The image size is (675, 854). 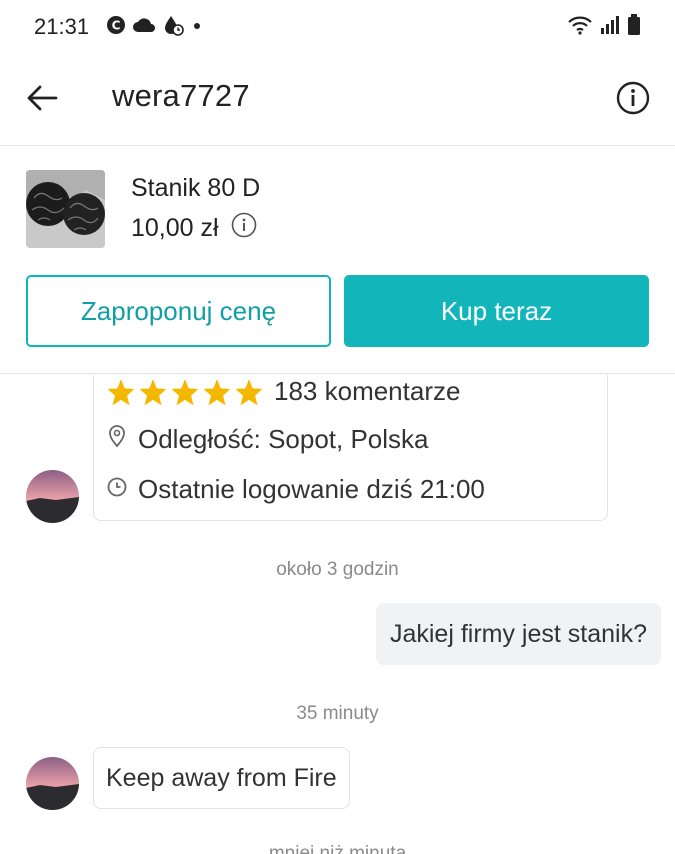 I want to click on back-button, so click(x=42, y=100).